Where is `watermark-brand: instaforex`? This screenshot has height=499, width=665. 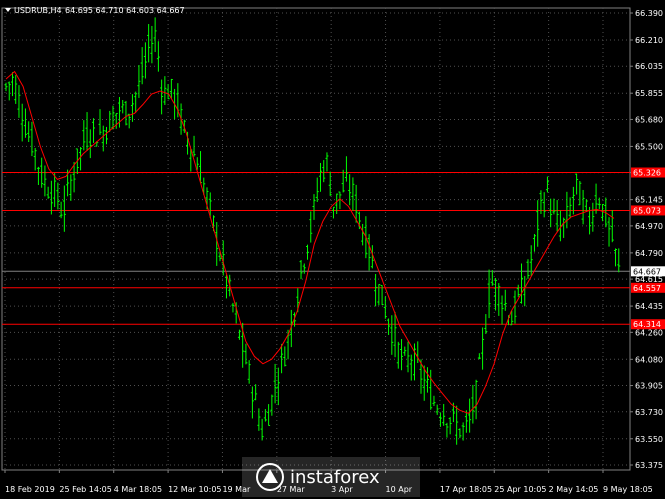 watermark-brand: instaforex is located at coordinates (335, 477).